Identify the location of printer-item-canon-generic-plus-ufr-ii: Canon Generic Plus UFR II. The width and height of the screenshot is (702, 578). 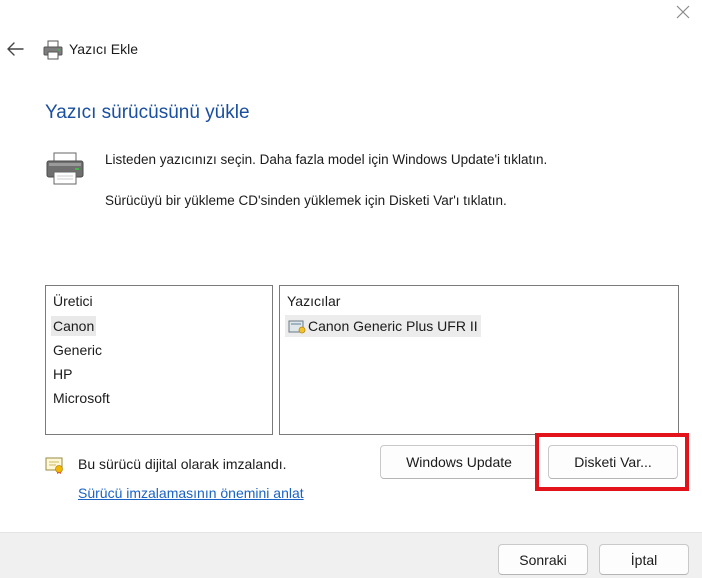
(383, 326).